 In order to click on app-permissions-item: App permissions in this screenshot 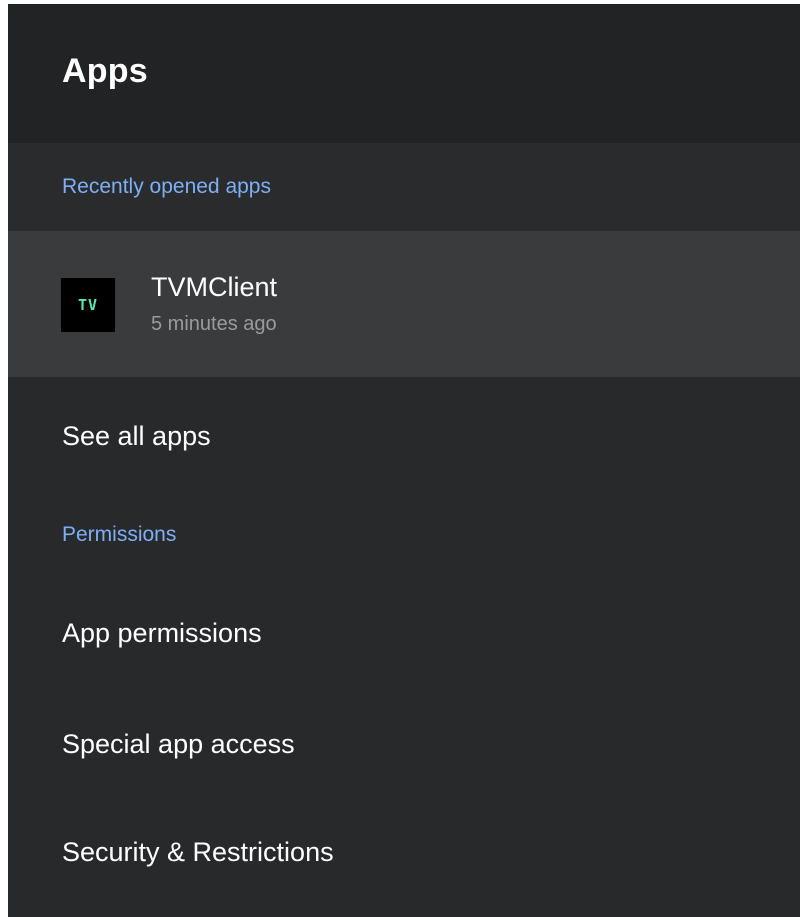, I will do `click(404, 633)`.